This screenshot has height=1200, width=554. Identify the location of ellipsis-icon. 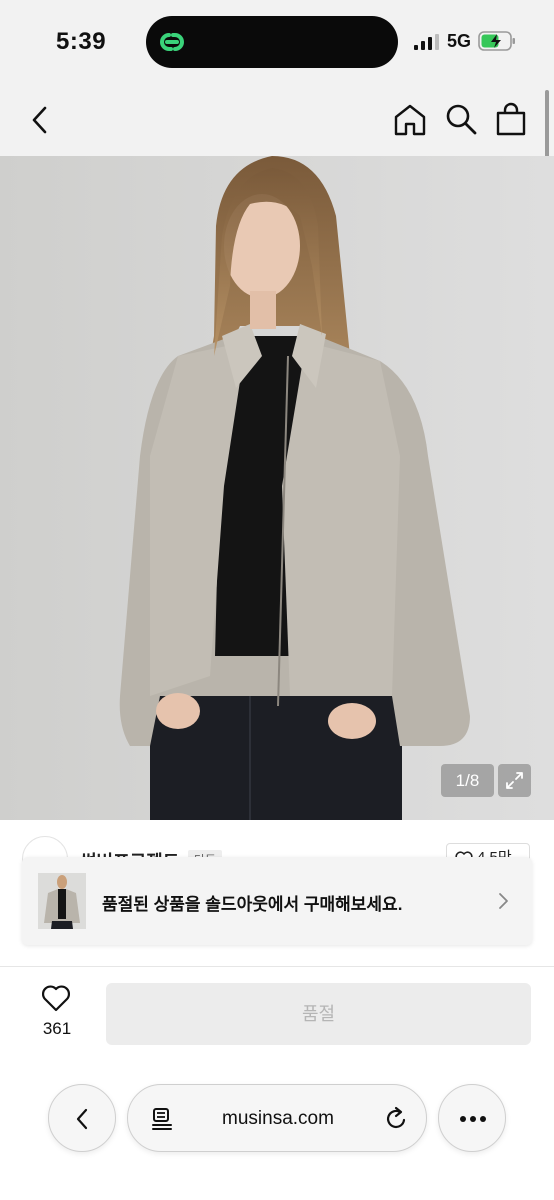
(473, 1119).